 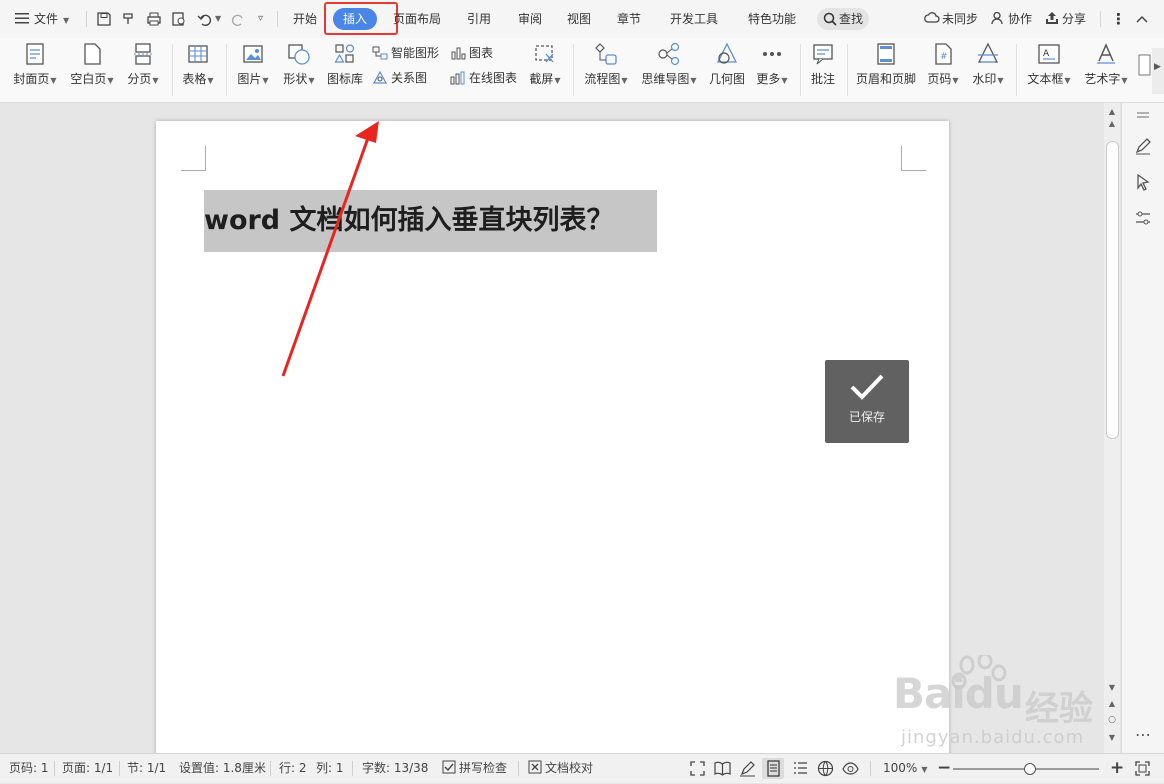 I want to click on page-break-button: 分页▼, so click(x=143, y=70).